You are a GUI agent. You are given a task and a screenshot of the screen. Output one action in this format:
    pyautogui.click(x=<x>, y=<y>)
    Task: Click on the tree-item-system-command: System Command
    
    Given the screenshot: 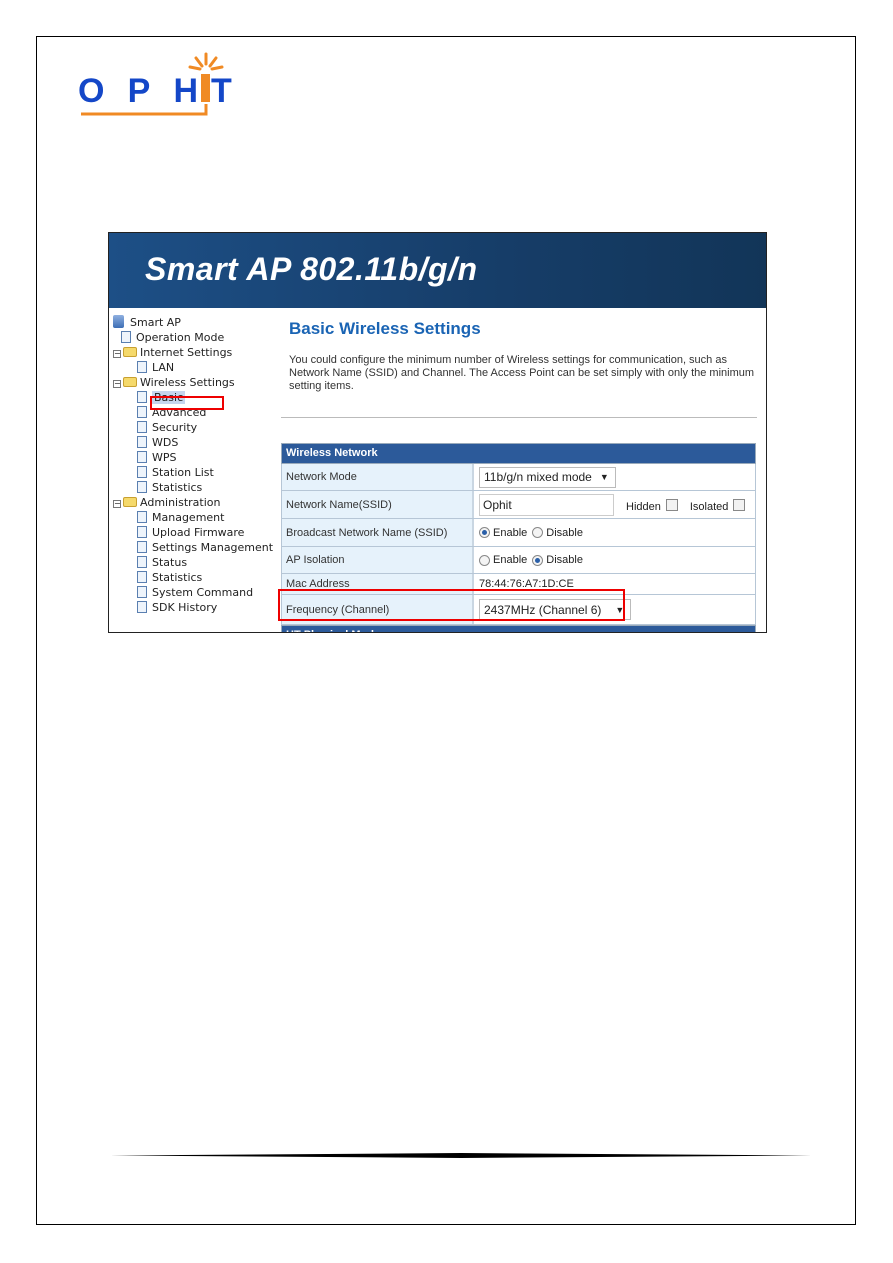 What is the action you would take?
    pyautogui.click(x=195, y=592)
    